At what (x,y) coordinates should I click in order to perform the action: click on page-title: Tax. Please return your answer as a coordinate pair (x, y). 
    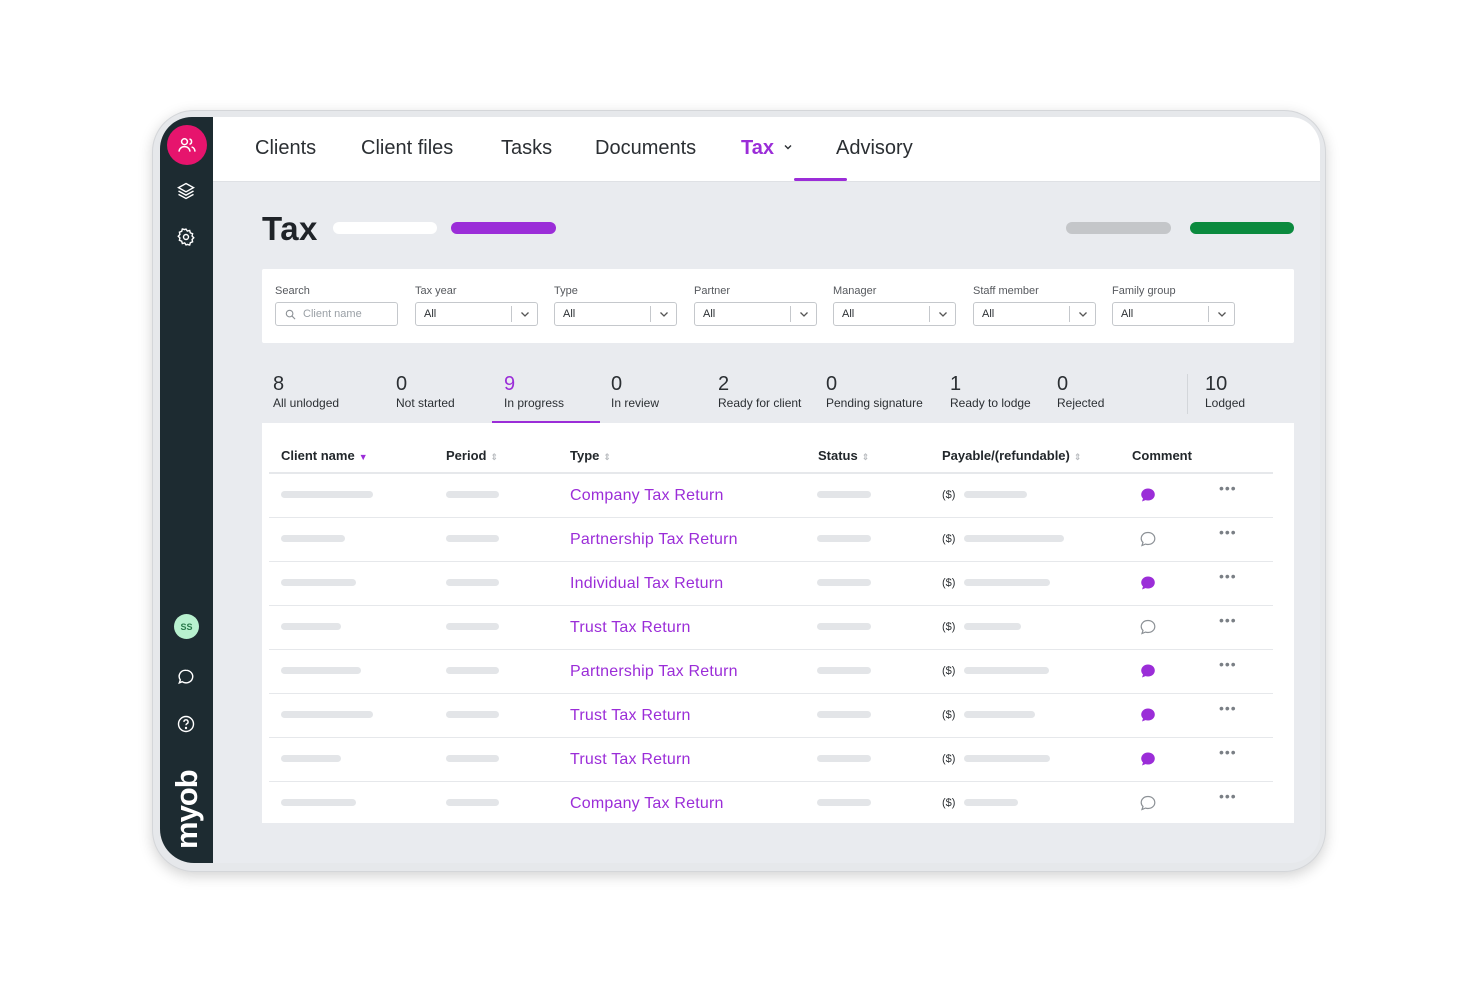
    Looking at the image, I should click on (290, 228).